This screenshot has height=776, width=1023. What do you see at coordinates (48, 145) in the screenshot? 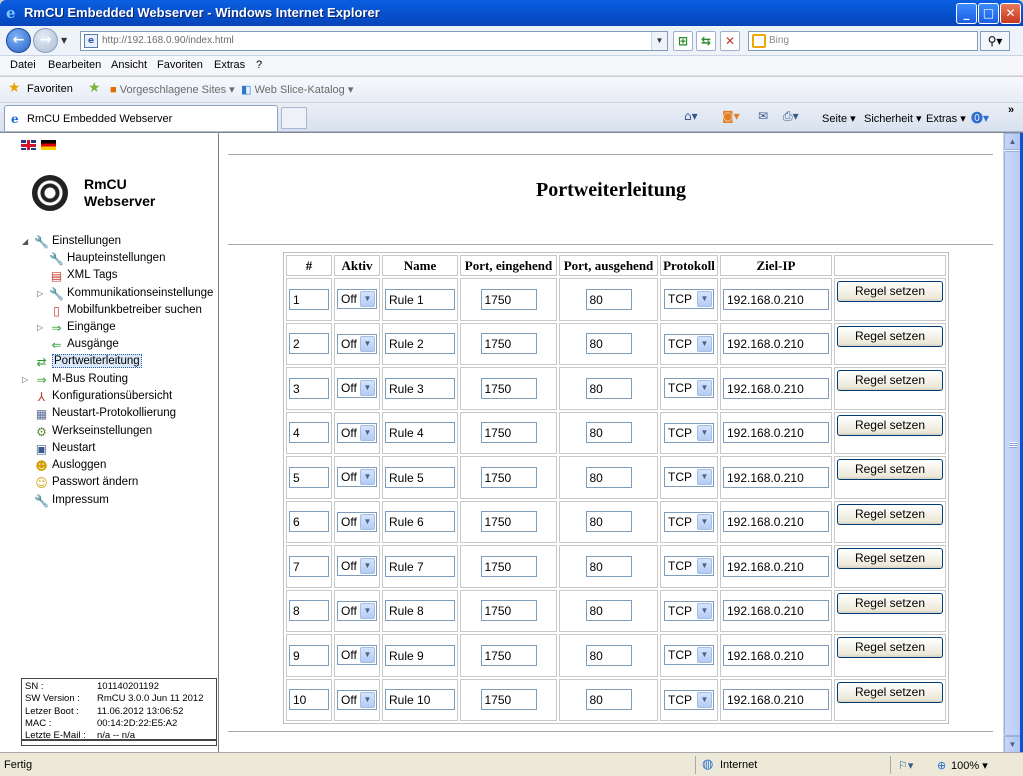
I see `german-flag-icon` at bounding box center [48, 145].